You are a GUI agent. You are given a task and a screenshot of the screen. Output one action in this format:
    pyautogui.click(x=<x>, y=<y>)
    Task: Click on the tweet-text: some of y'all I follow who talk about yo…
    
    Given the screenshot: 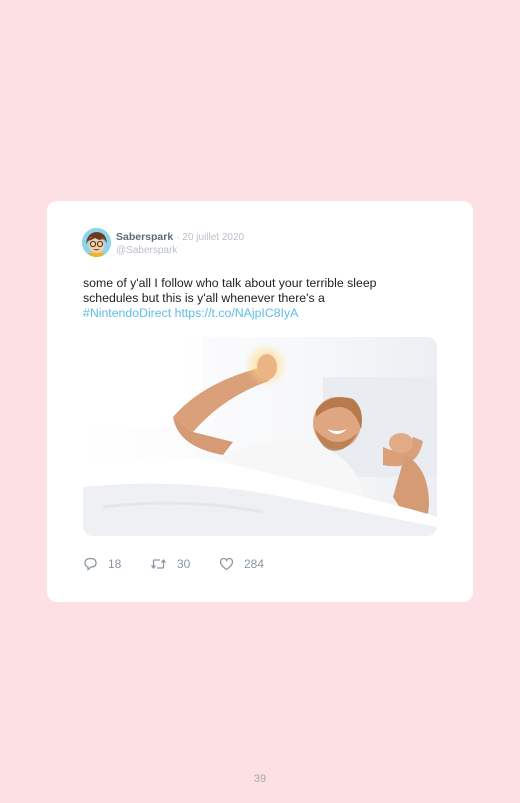 What is the action you would take?
    pyautogui.click(x=248, y=298)
    